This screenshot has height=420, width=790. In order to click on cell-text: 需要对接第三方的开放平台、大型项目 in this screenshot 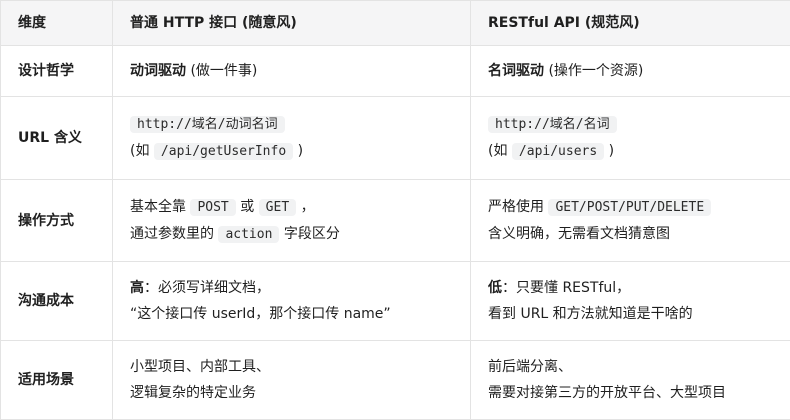, I will do `click(639, 393)`.